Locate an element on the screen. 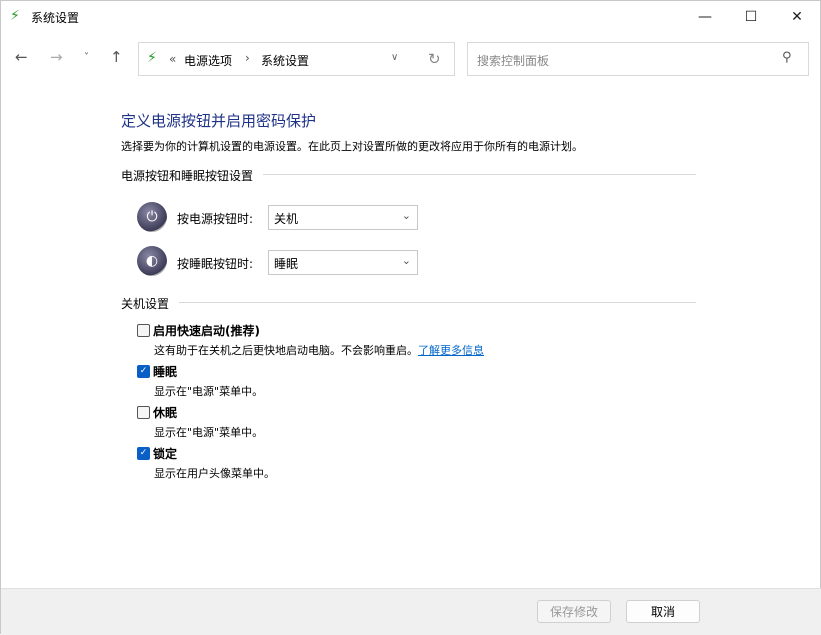  fast-startup-checkbox is located at coordinates (143, 330).